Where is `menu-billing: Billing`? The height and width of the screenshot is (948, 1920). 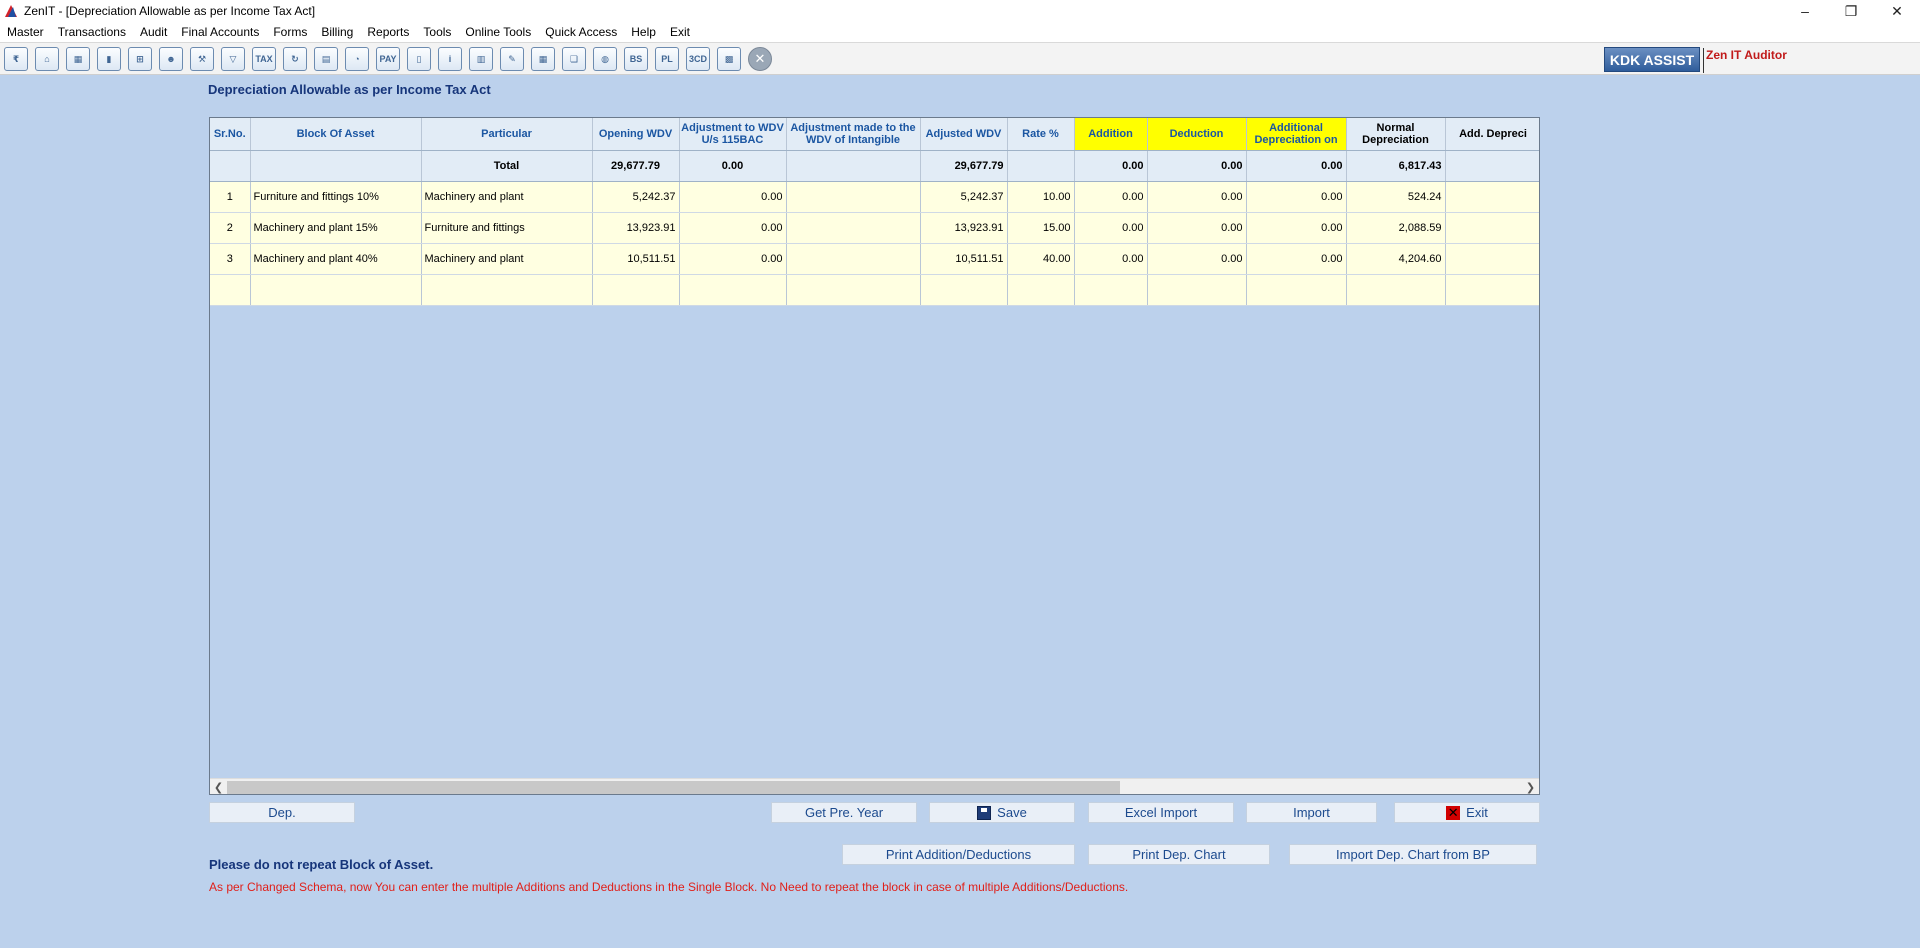
menu-billing: Billing is located at coordinates (337, 32).